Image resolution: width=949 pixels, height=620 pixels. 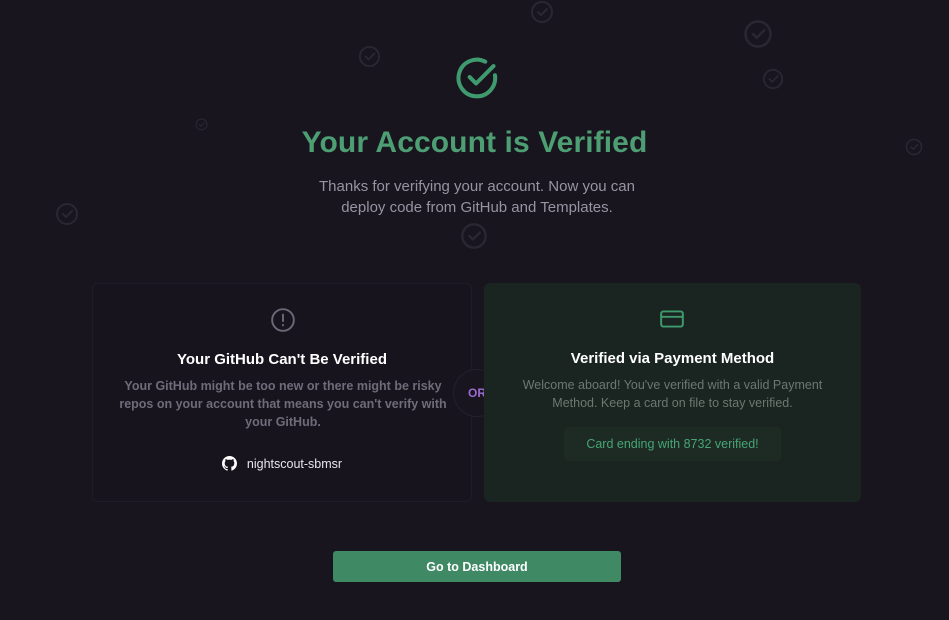 I want to click on alert-circle-icon, so click(x=283, y=320).